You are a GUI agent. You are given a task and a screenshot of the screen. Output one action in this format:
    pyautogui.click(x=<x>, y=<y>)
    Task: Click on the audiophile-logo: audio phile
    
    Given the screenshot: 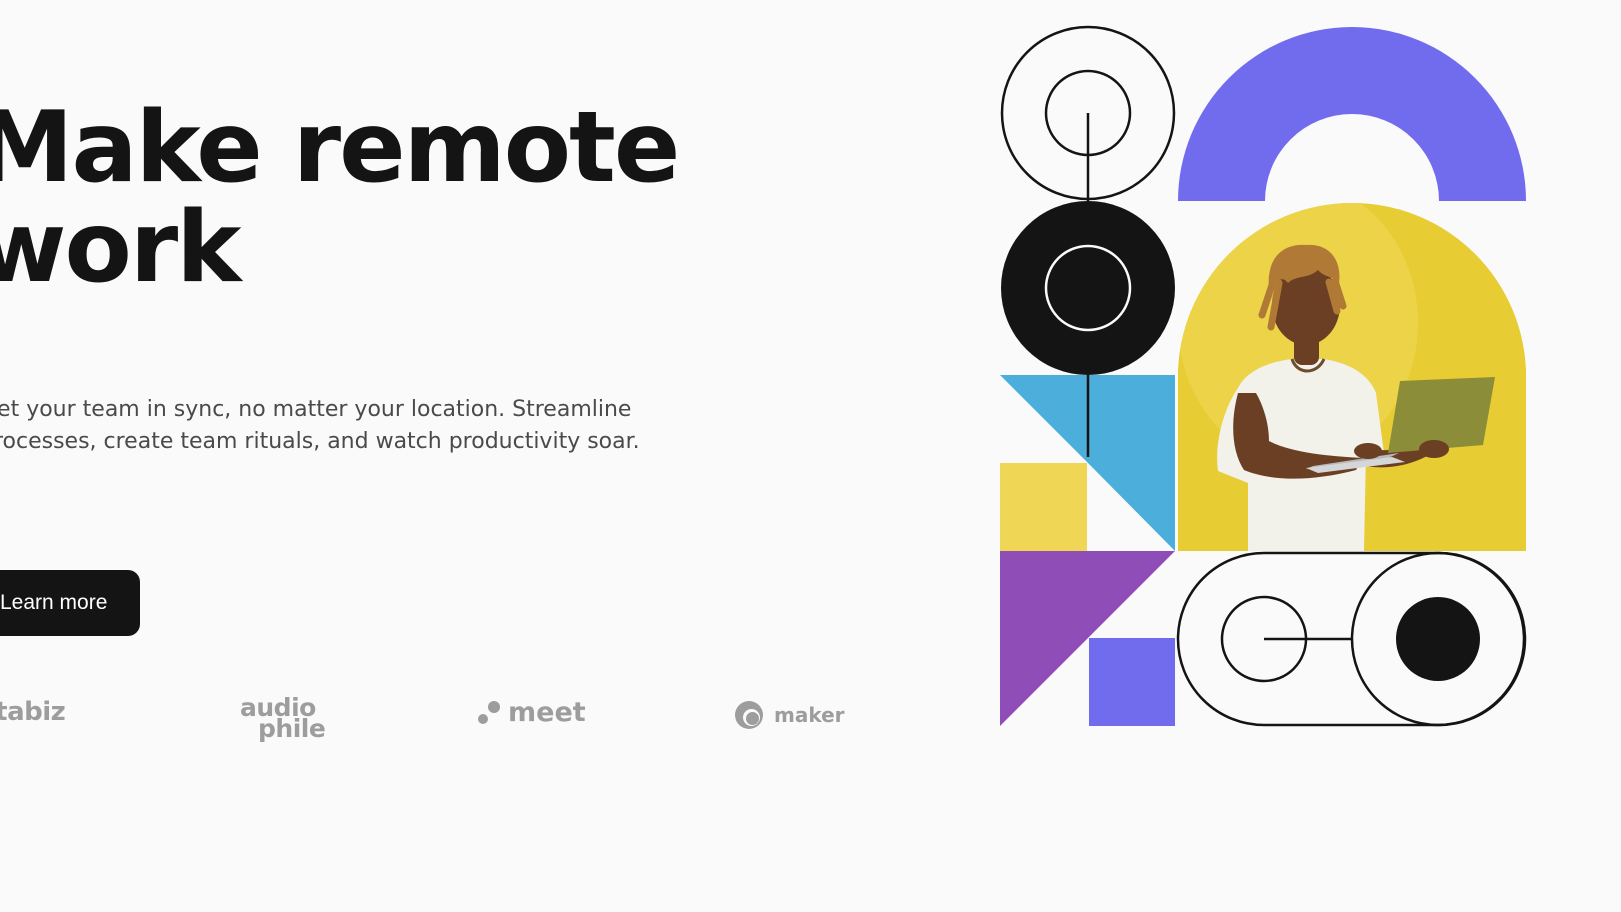 What is the action you would take?
    pyautogui.click(x=290, y=718)
    